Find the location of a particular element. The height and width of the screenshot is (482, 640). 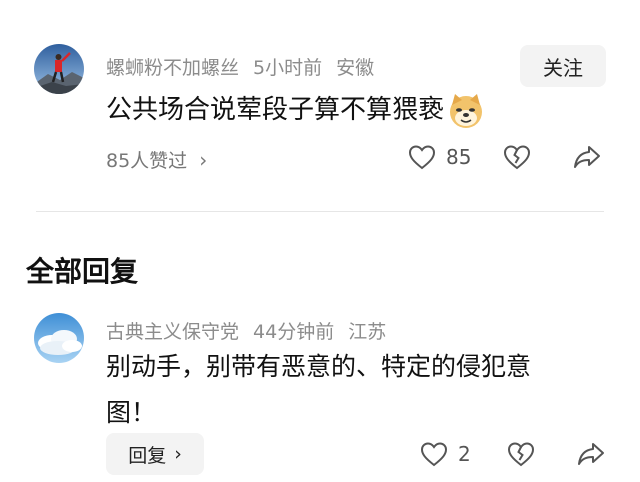

post-actions: 85 is located at coordinates (504, 157).